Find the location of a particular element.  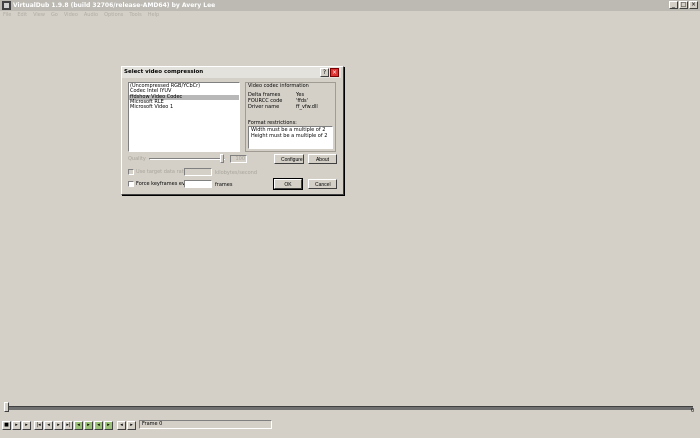

next-keyframe-icon: ▸ is located at coordinates (88, 425).